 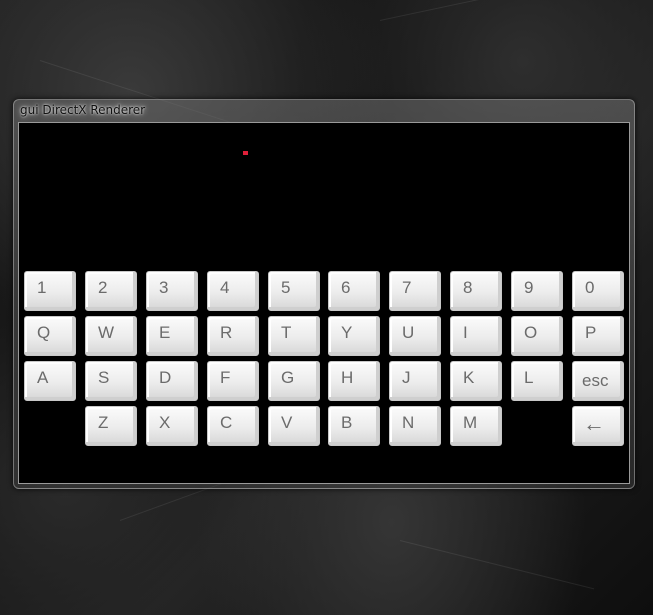 I want to click on key-q: Q, so click(x=50, y=336).